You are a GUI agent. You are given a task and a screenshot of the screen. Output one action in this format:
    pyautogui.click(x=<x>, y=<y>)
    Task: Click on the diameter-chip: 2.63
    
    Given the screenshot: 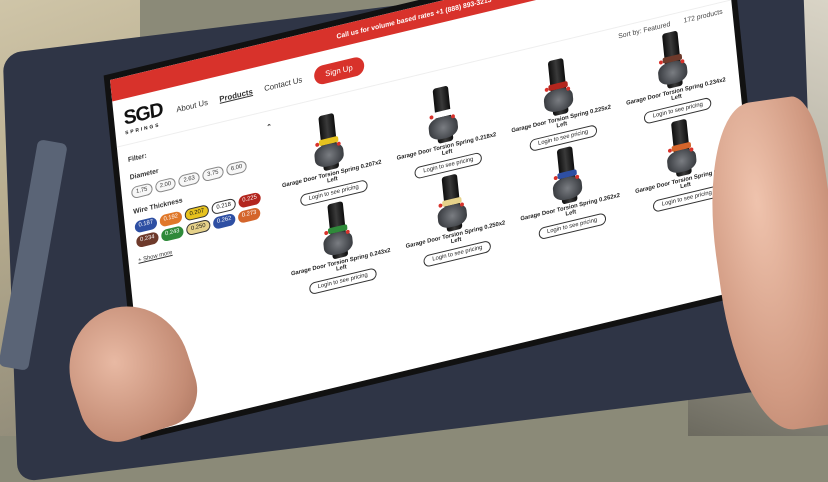 What is the action you would take?
    pyautogui.click(x=189, y=179)
    